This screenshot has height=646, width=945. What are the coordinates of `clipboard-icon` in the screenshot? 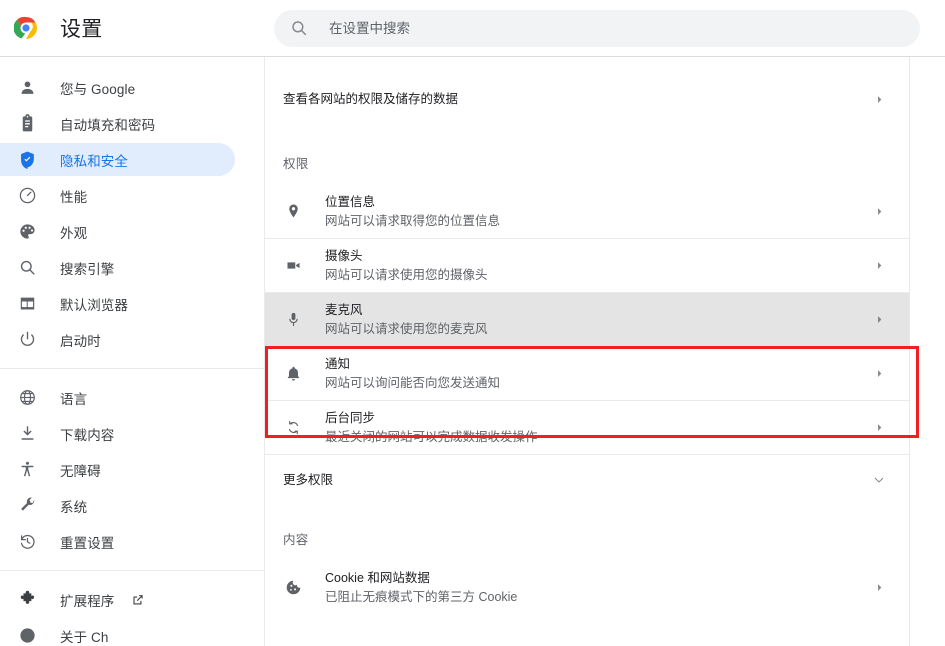 It's located at (27, 124).